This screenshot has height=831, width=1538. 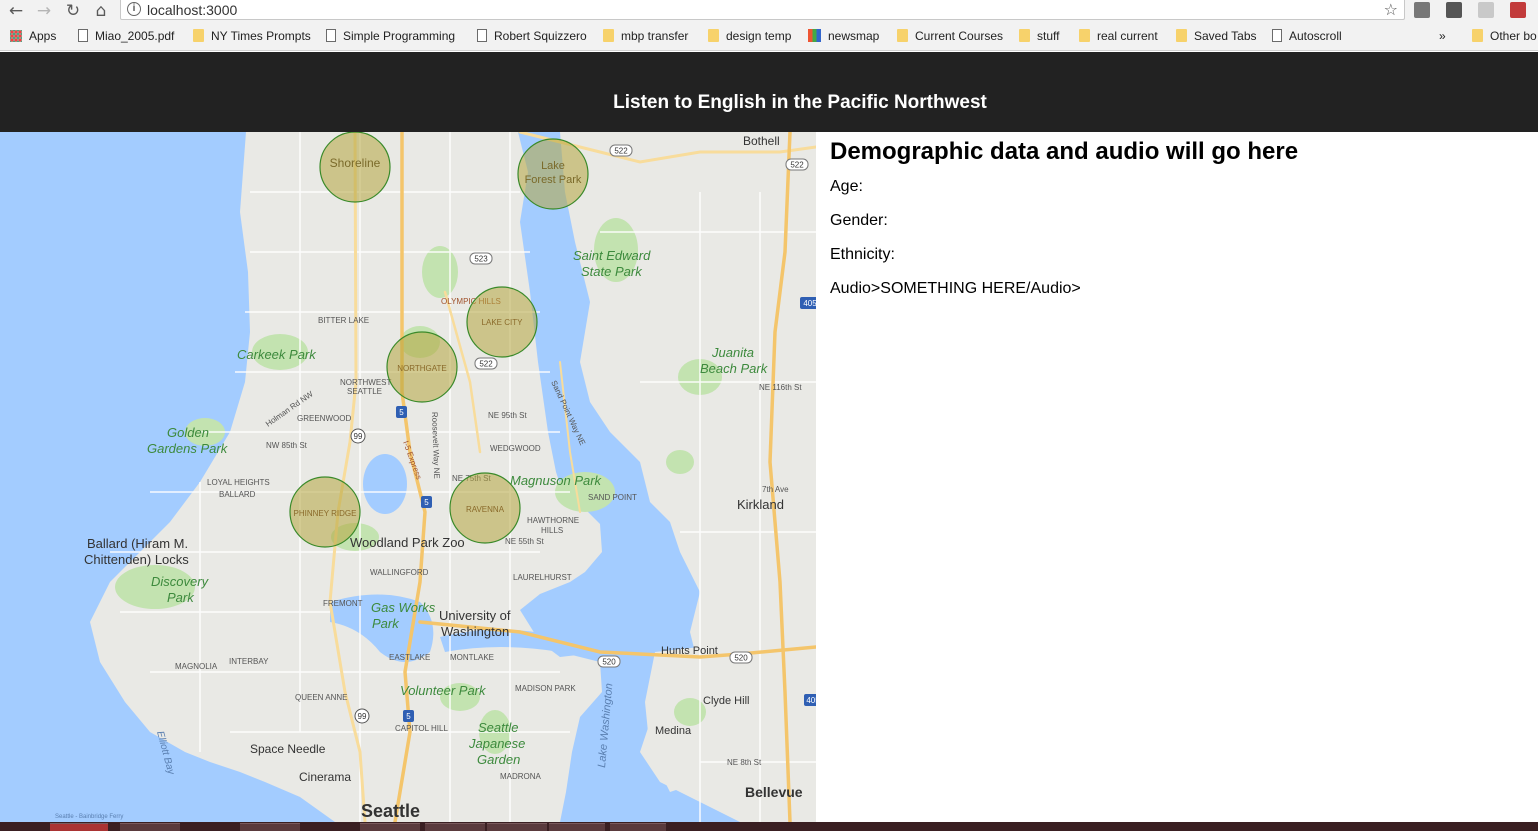 I want to click on label-gardens-park: Gardens Park, so click(x=188, y=448).